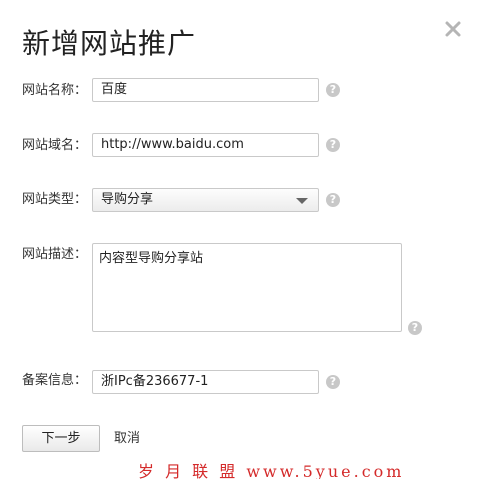 Image resolution: width=491 pixels, height=479 pixels. I want to click on cancel-link: 取消, so click(127, 439).